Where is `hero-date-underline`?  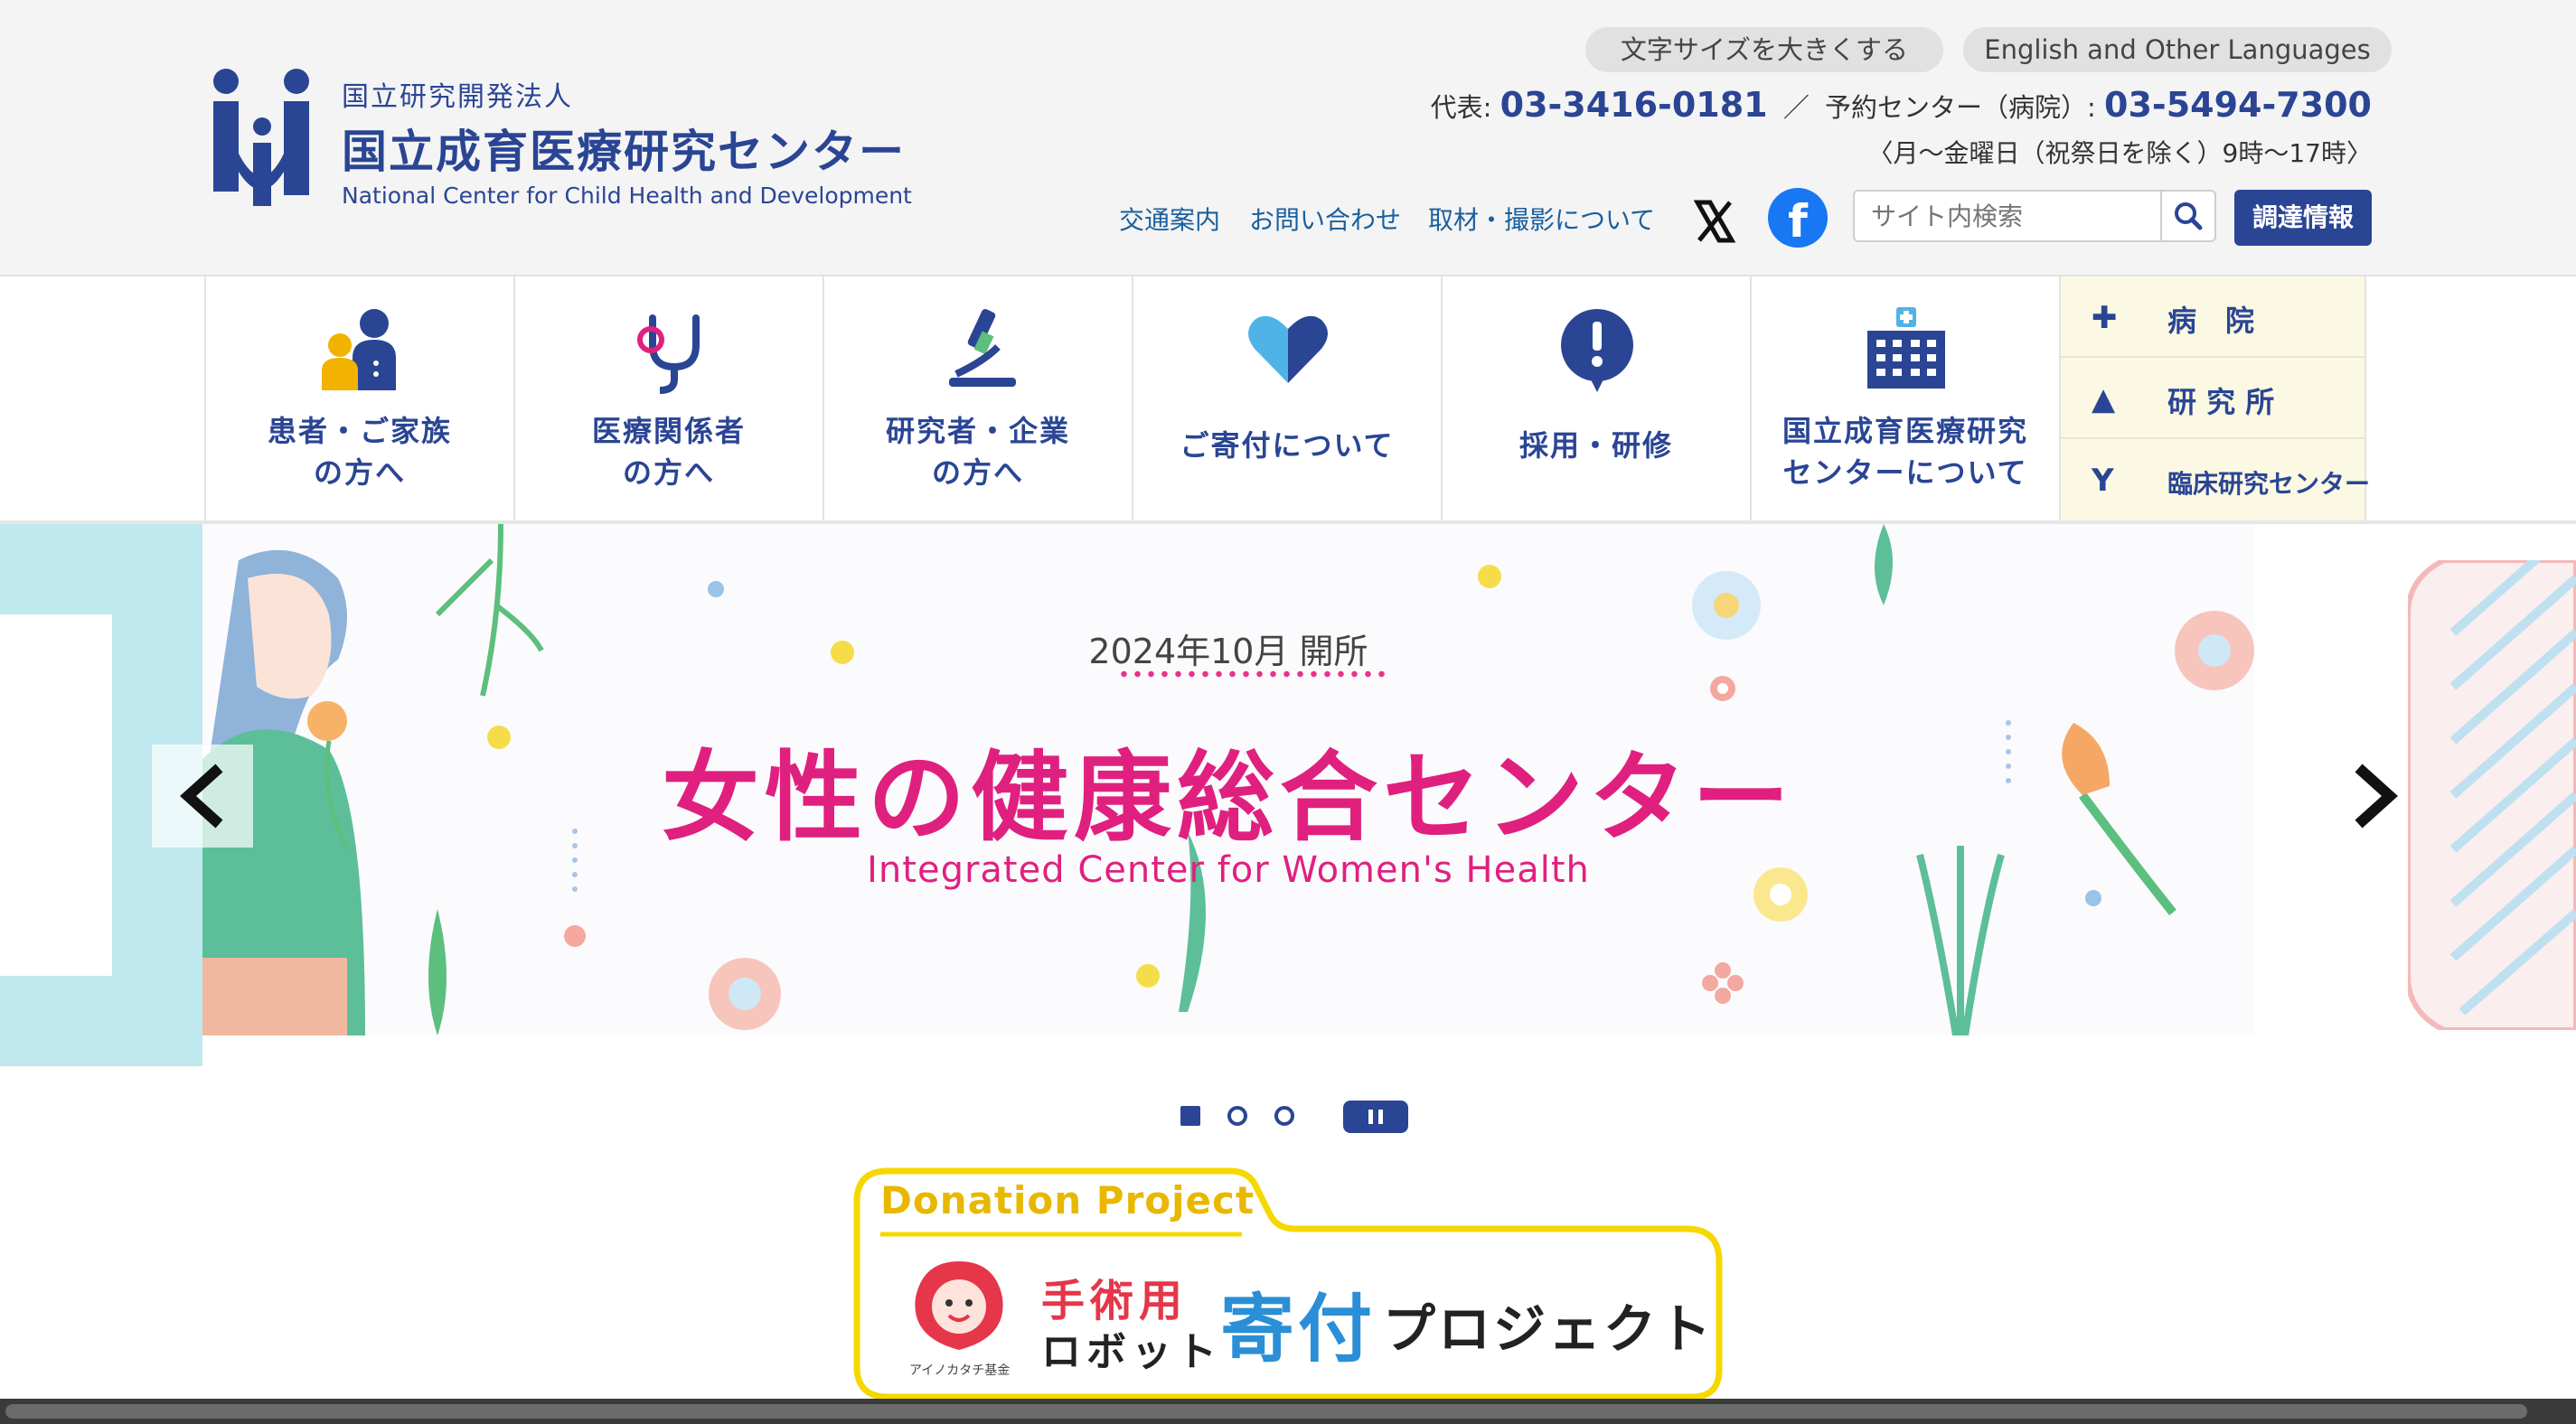 hero-date-underline is located at coordinates (1252, 674).